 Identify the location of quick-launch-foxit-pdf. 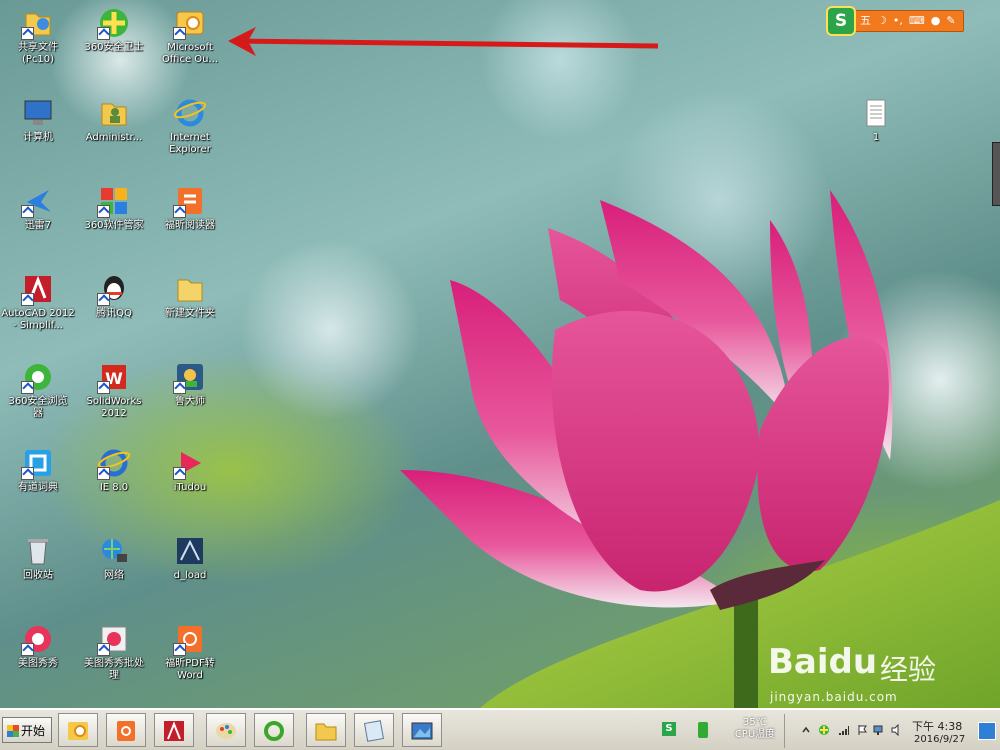
(126, 730).